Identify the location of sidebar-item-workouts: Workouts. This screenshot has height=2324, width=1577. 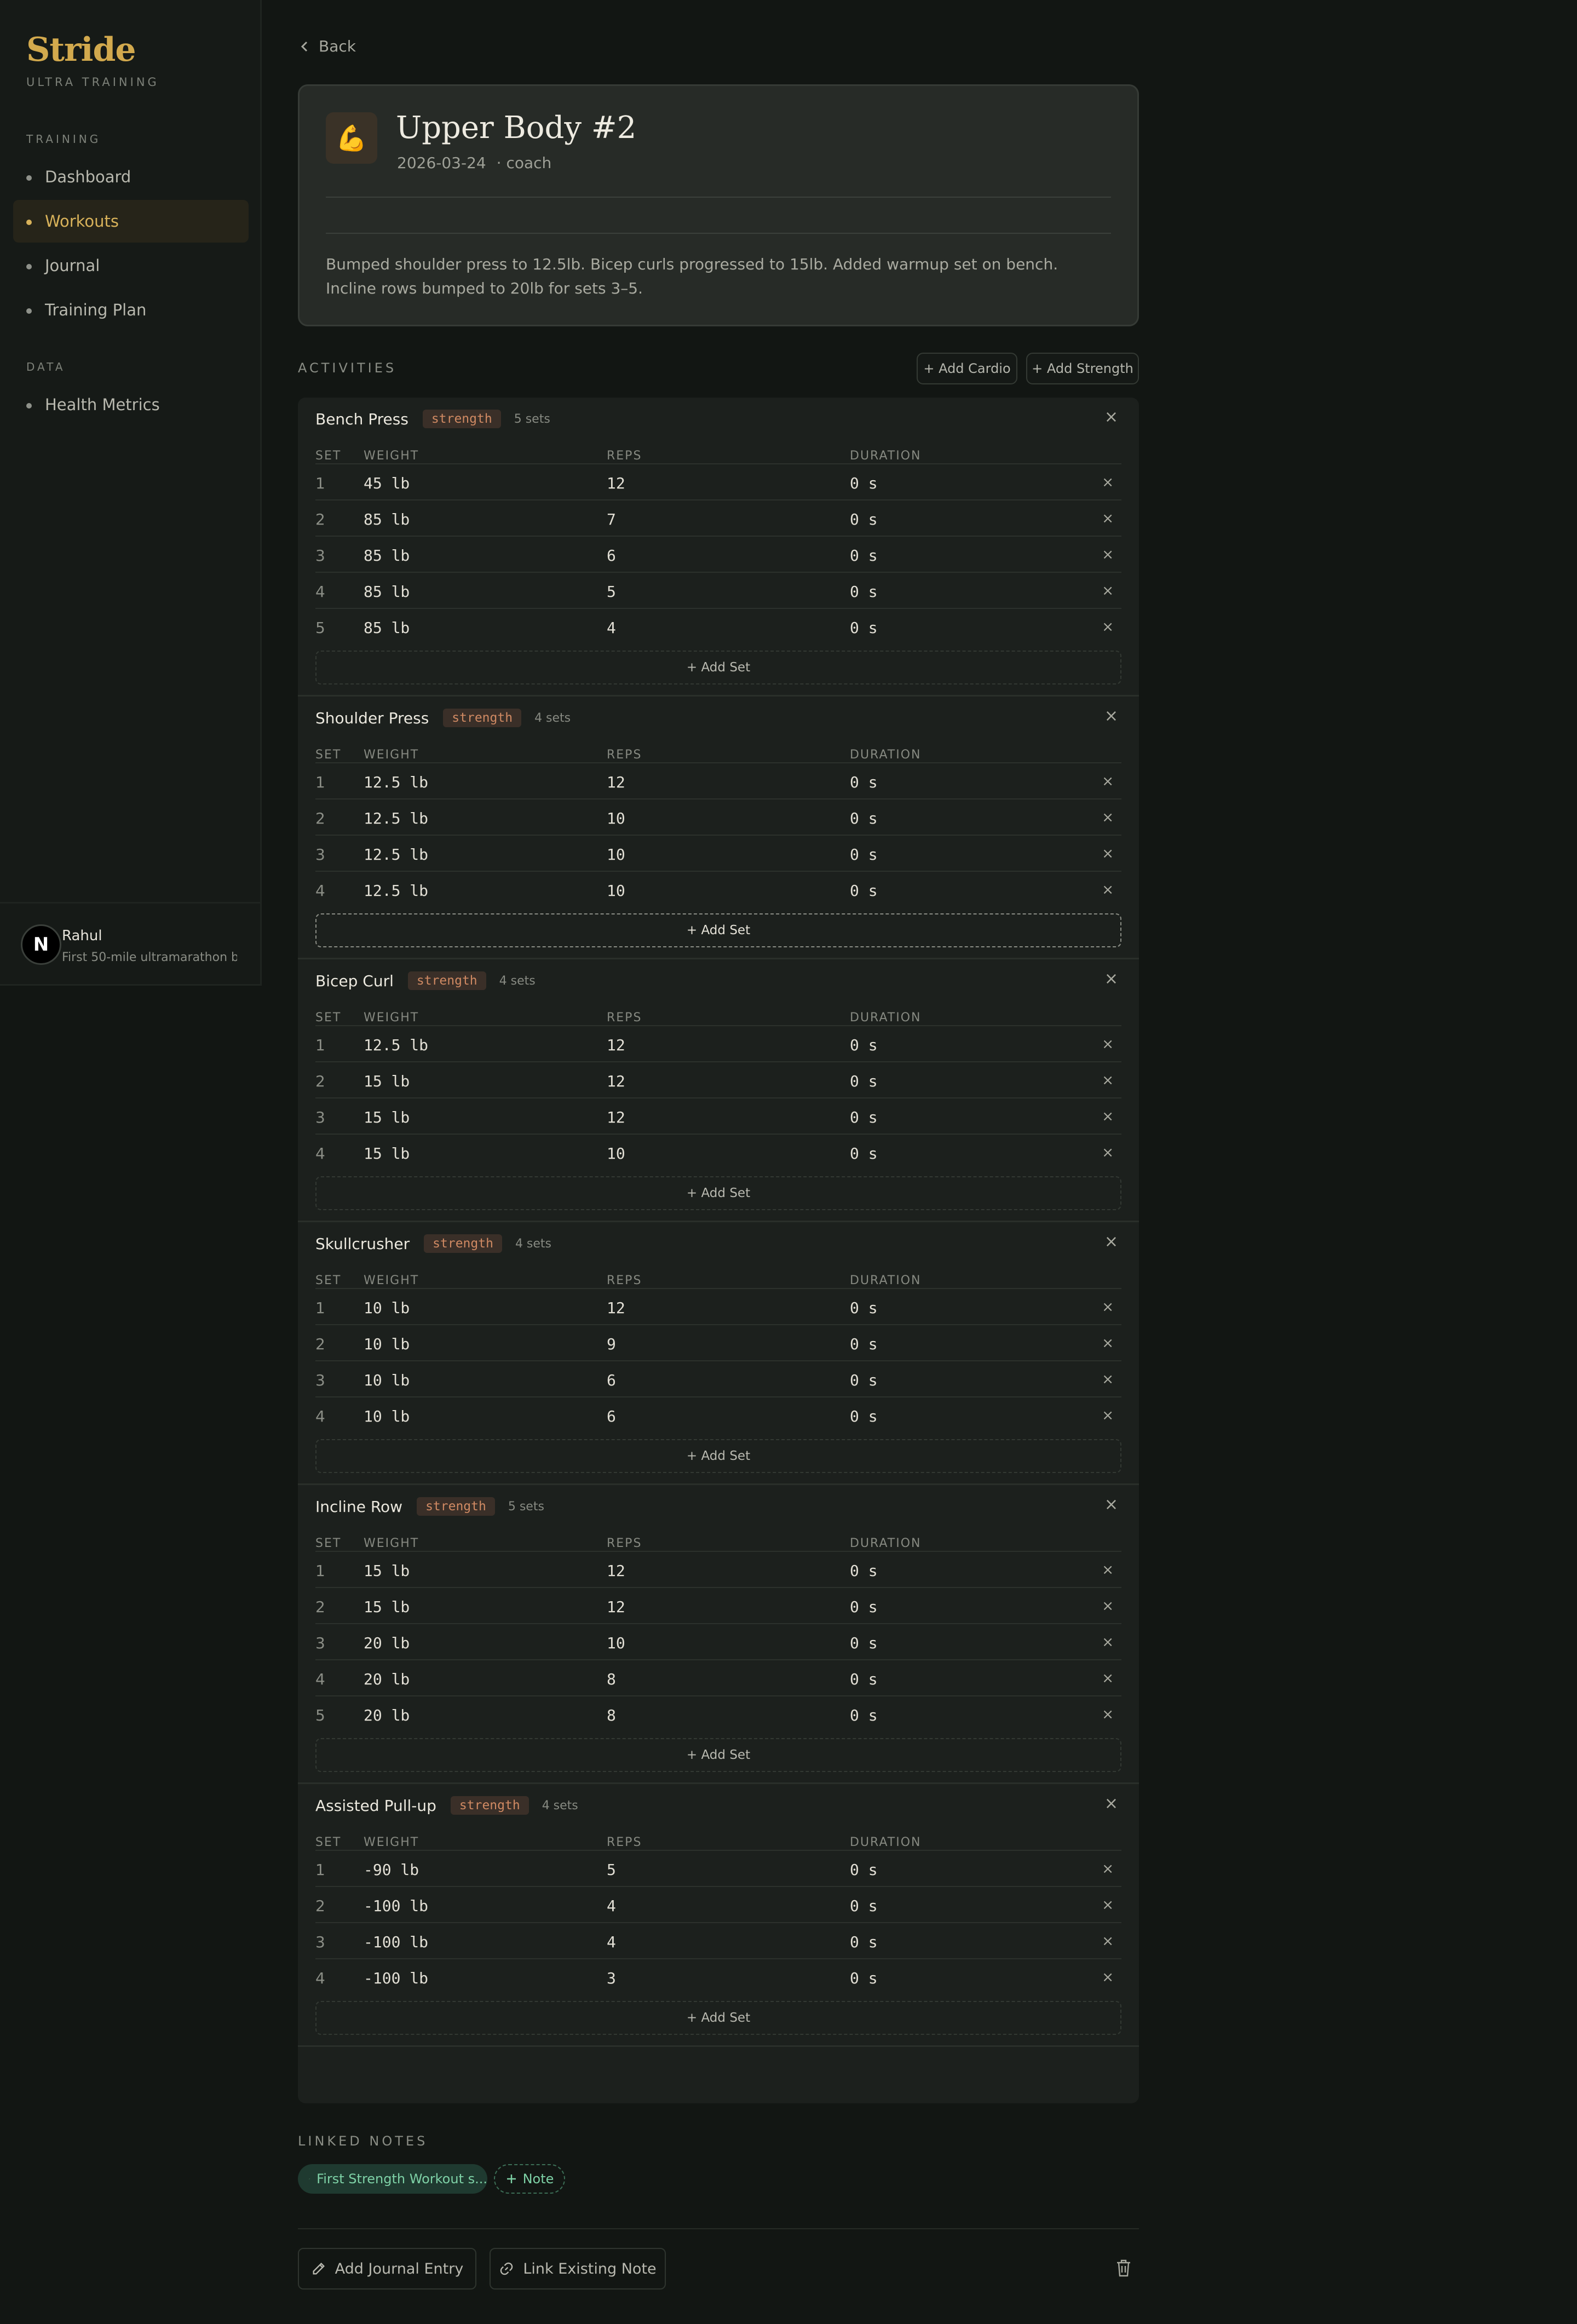
(131, 221).